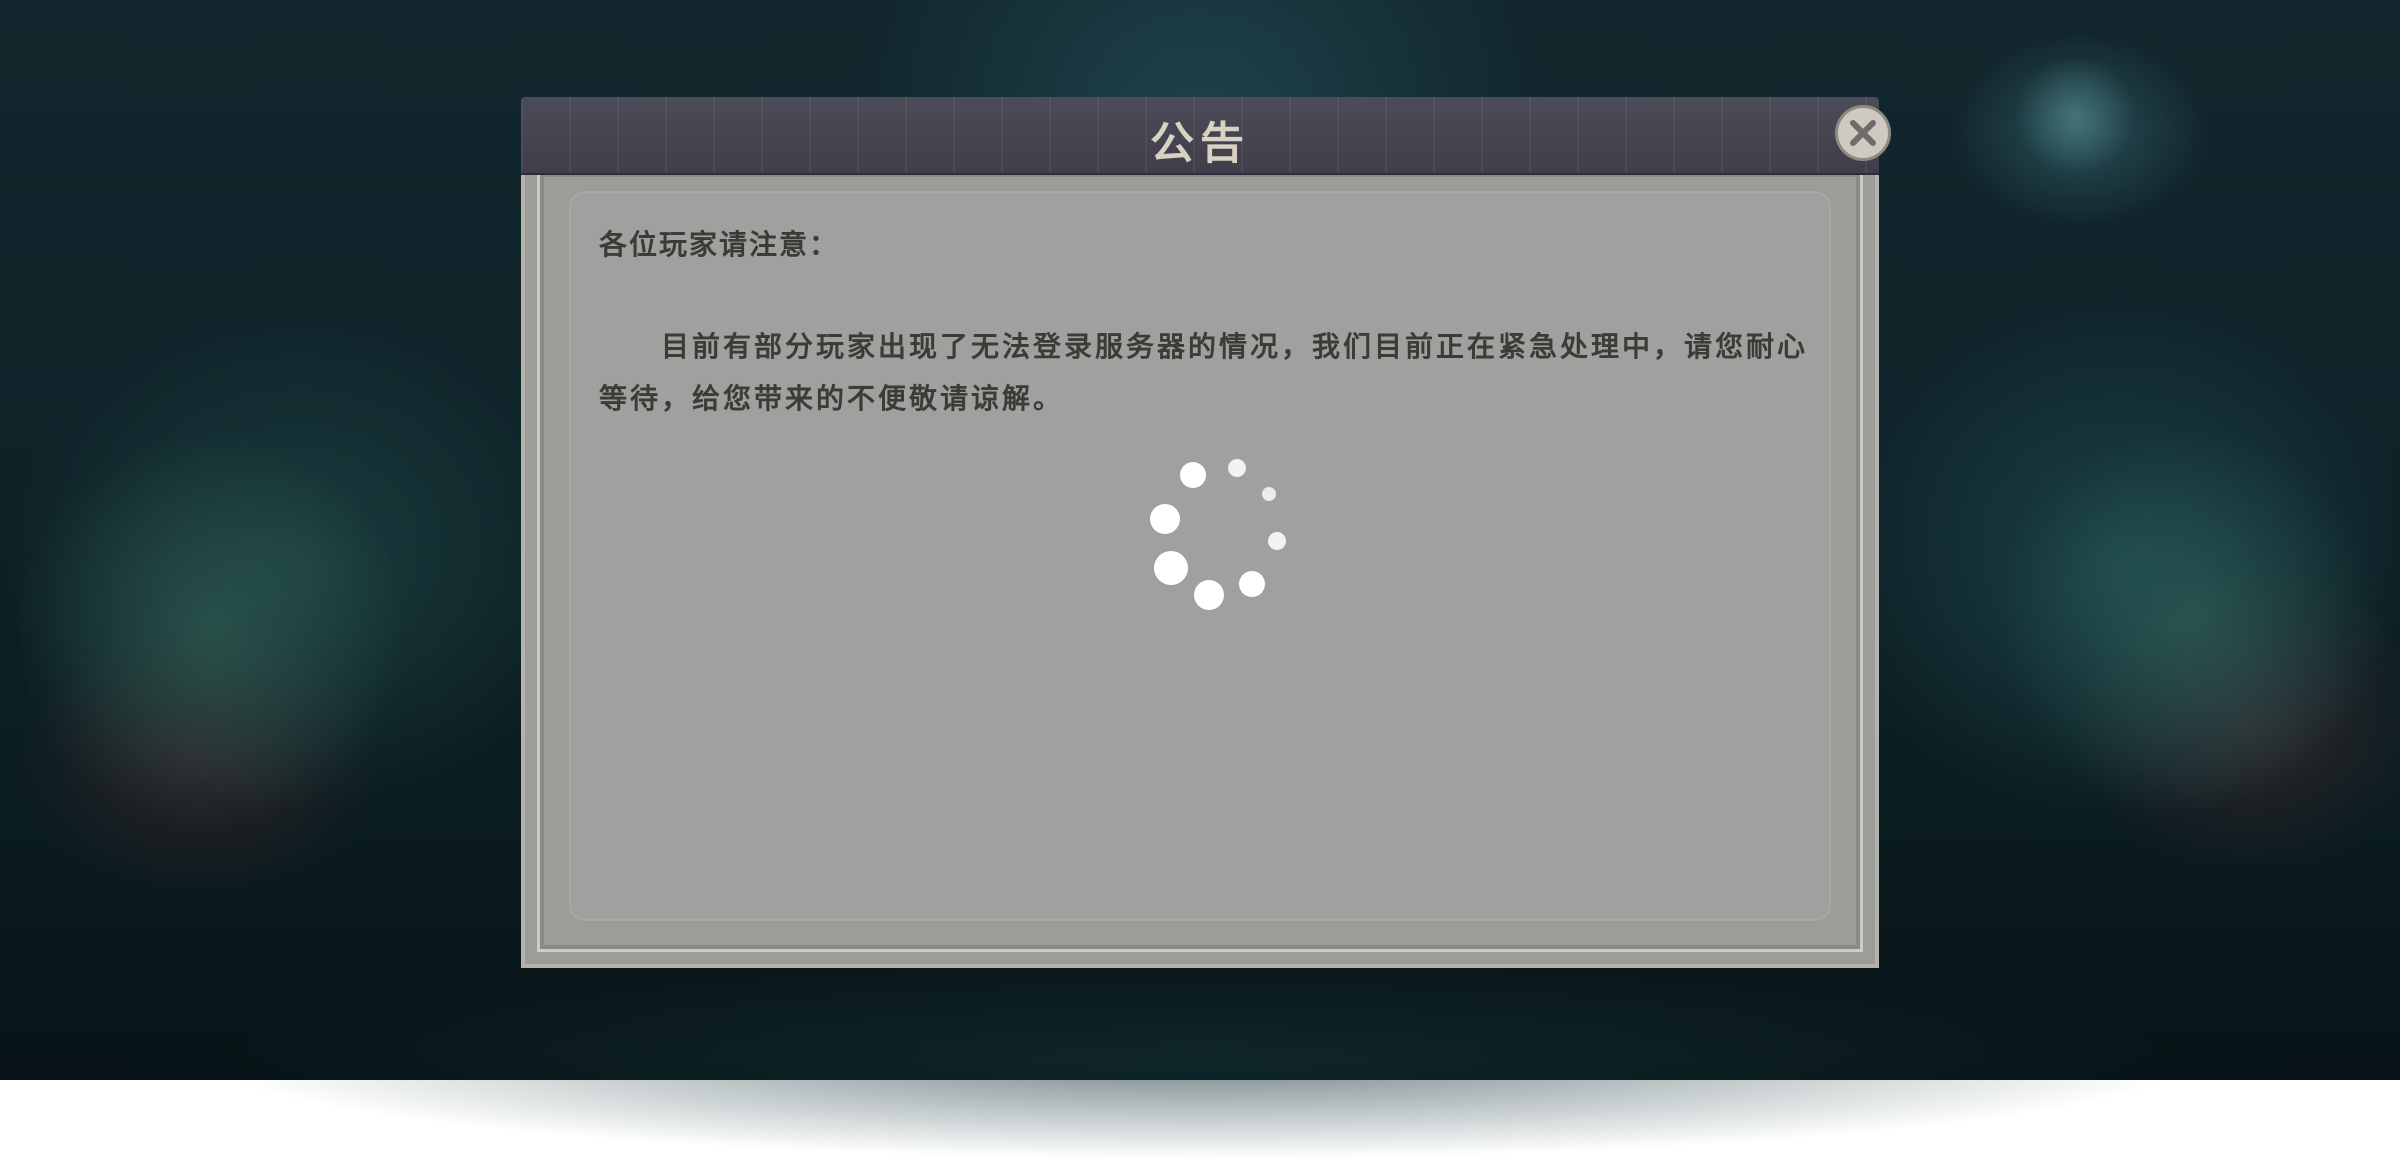  I want to click on announcement-greeting: 各位玩家请注意：, so click(719, 244).